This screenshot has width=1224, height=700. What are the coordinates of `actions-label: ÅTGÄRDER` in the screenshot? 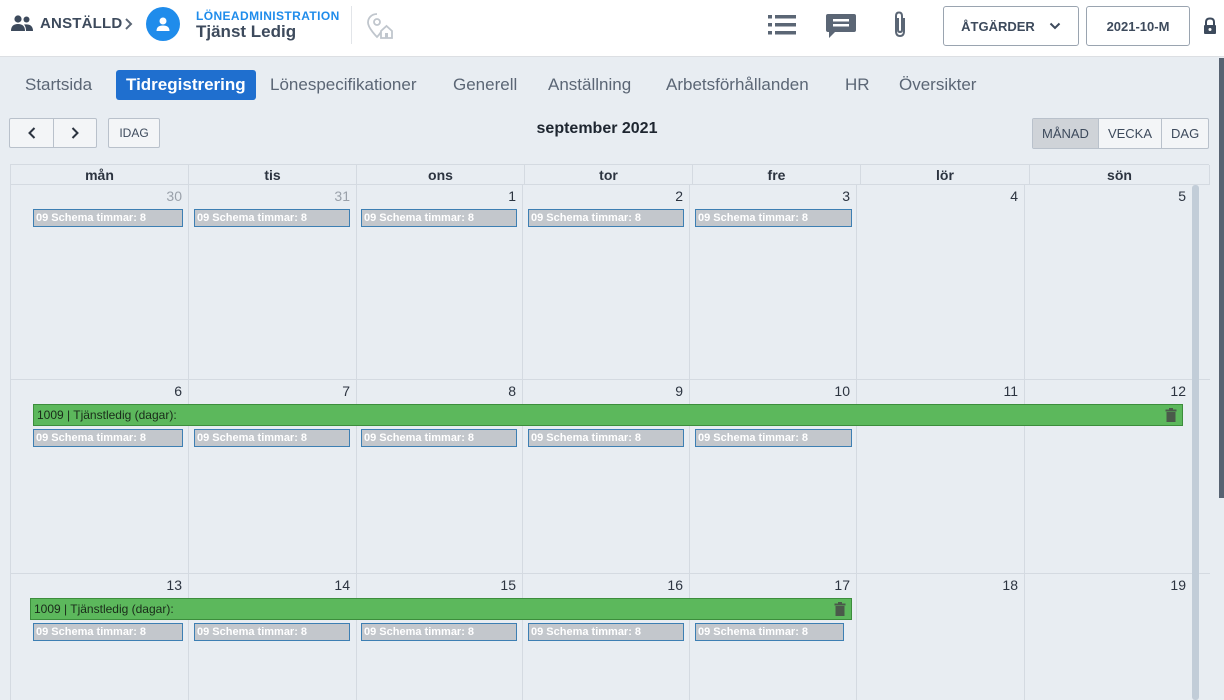 It's located at (998, 26).